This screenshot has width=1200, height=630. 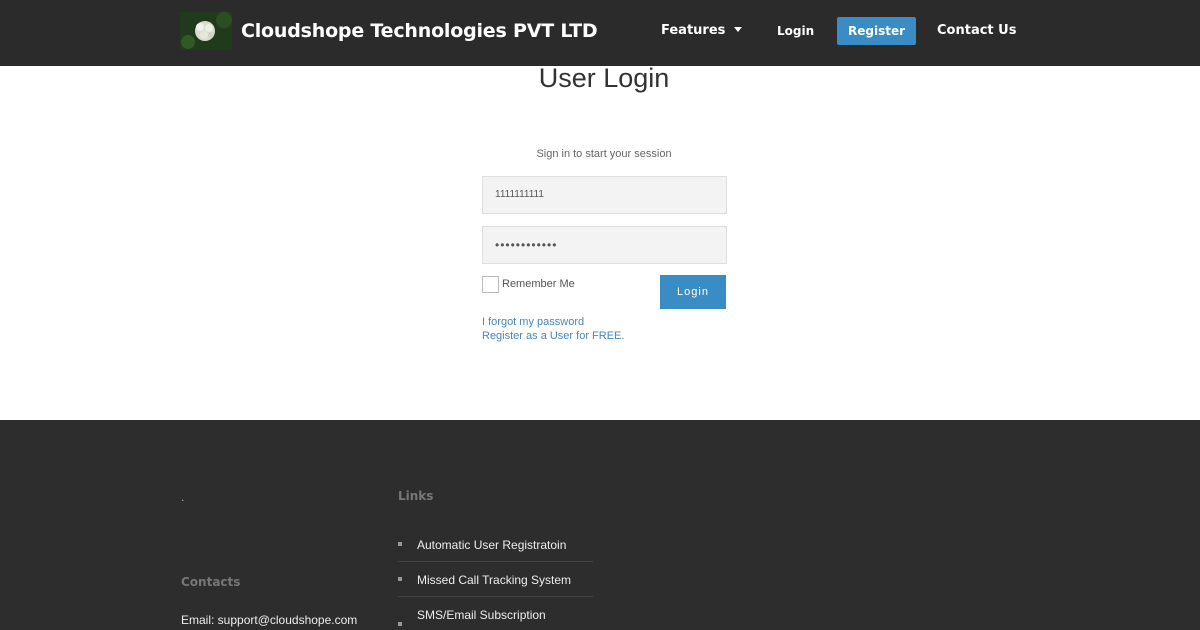 What do you see at coordinates (269, 620) in the screenshot?
I see `footer-email: Email: support@cloudshope.com` at bounding box center [269, 620].